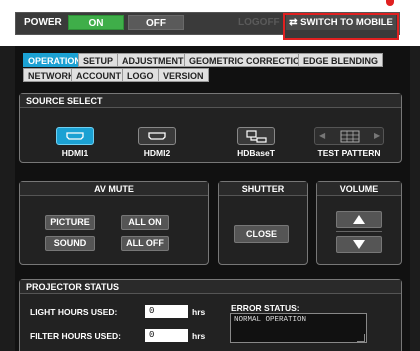 This screenshot has height=351, width=420. What do you see at coordinates (359, 231) in the screenshot?
I see `volume-divider` at bounding box center [359, 231].